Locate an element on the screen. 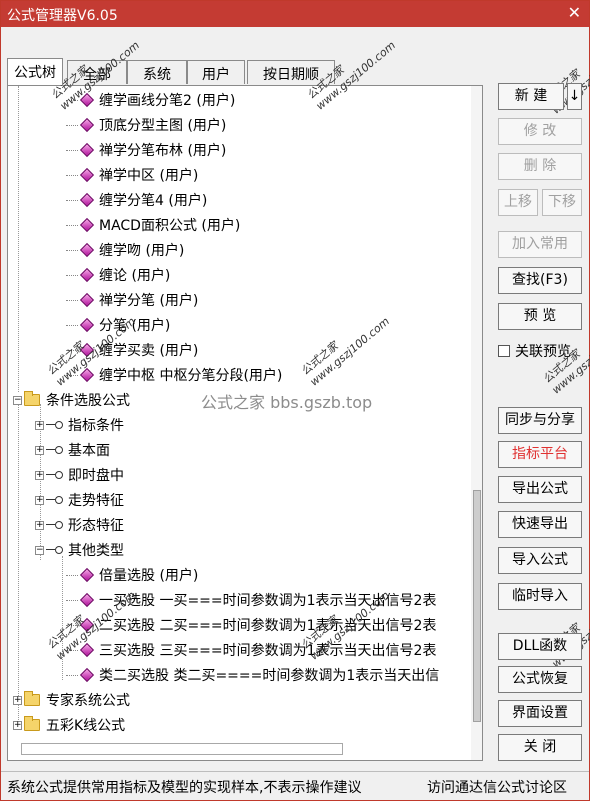  tree-item-label: 缠学吻 (用户) is located at coordinates (142, 251).